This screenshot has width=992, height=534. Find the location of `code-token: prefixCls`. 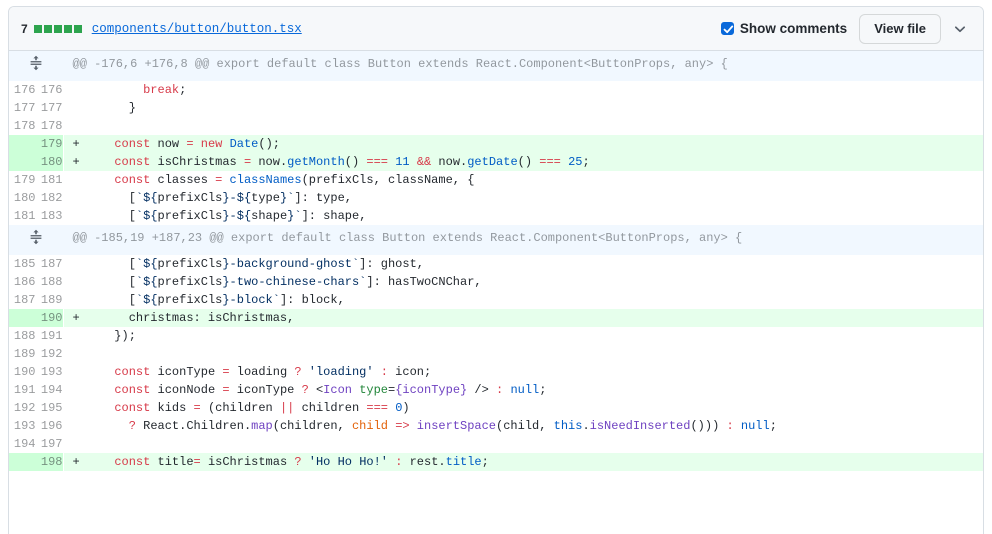

code-token: prefixCls is located at coordinates (190, 300).